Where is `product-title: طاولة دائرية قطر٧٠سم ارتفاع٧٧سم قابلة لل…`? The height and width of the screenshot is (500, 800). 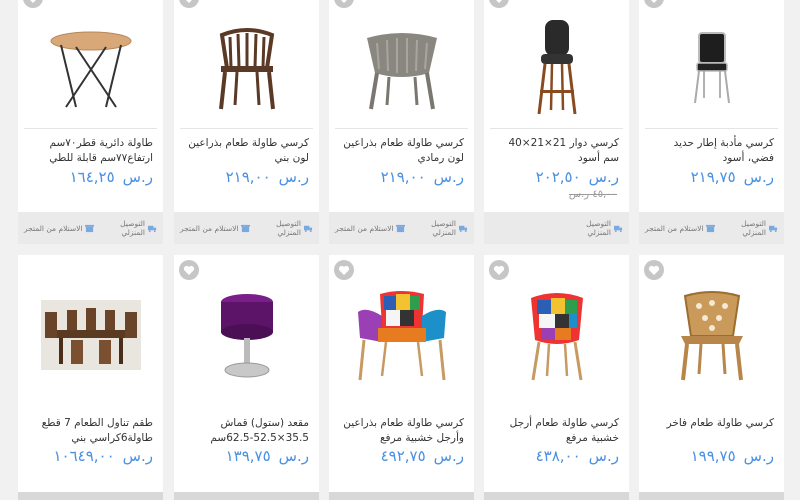 product-title: طاولة دائرية قطر٧٠سم ارتفاع٧٧سم قابلة لل… is located at coordinates (89, 151).